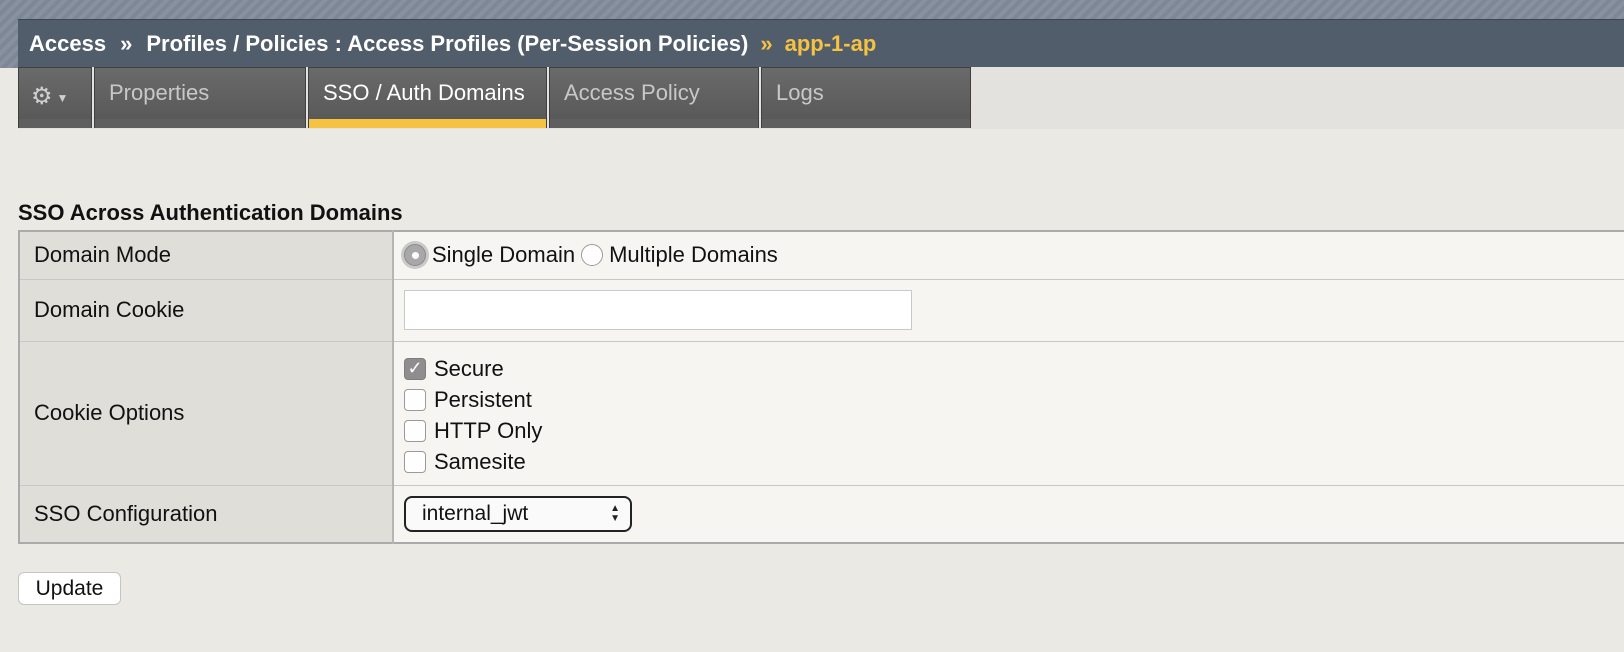 The height and width of the screenshot is (652, 1624). What do you see at coordinates (1014, 369) in the screenshot?
I see `secure-option: ✓ Secure` at bounding box center [1014, 369].